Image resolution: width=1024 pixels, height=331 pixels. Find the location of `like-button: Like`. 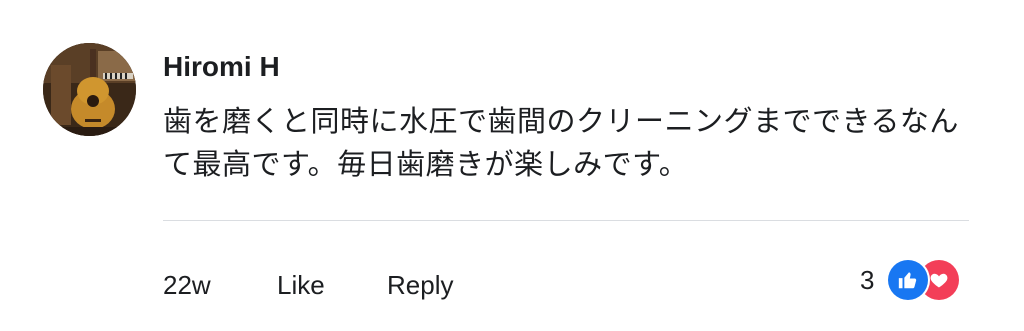

like-button: Like is located at coordinates (301, 285).